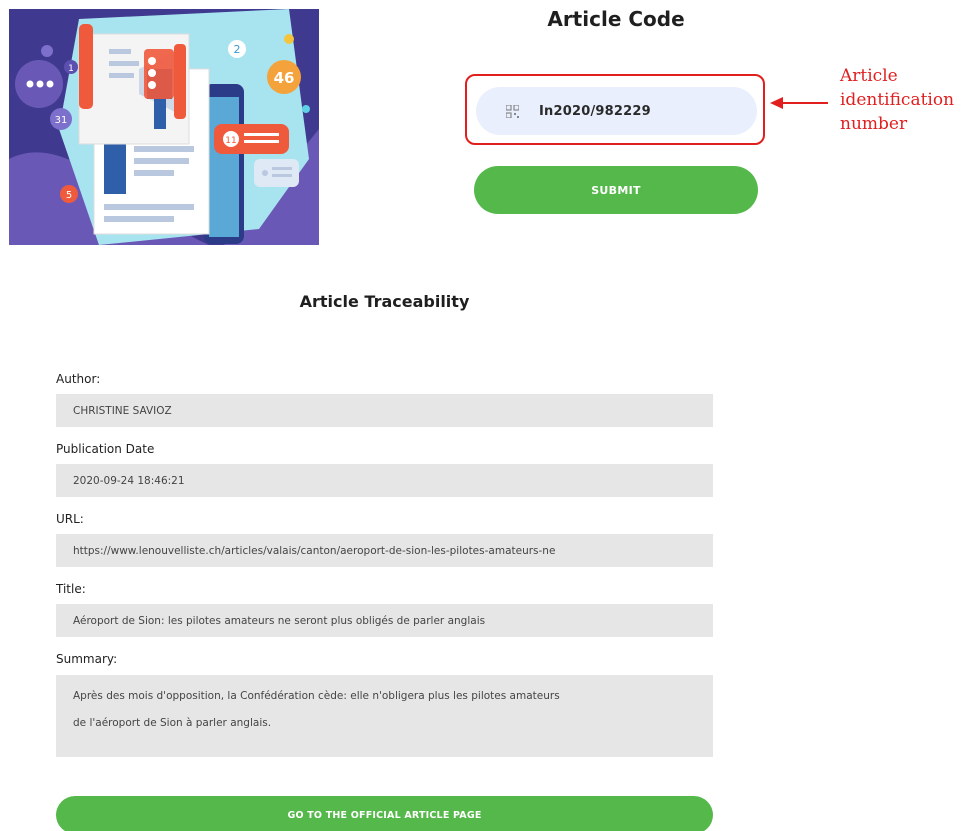 Image resolution: width=972 pixels, height=831 pixels. What do you see at coordinates (284, 78) in the screenshot?
I see `svg-text: 46` at bounding box center [284, 78].